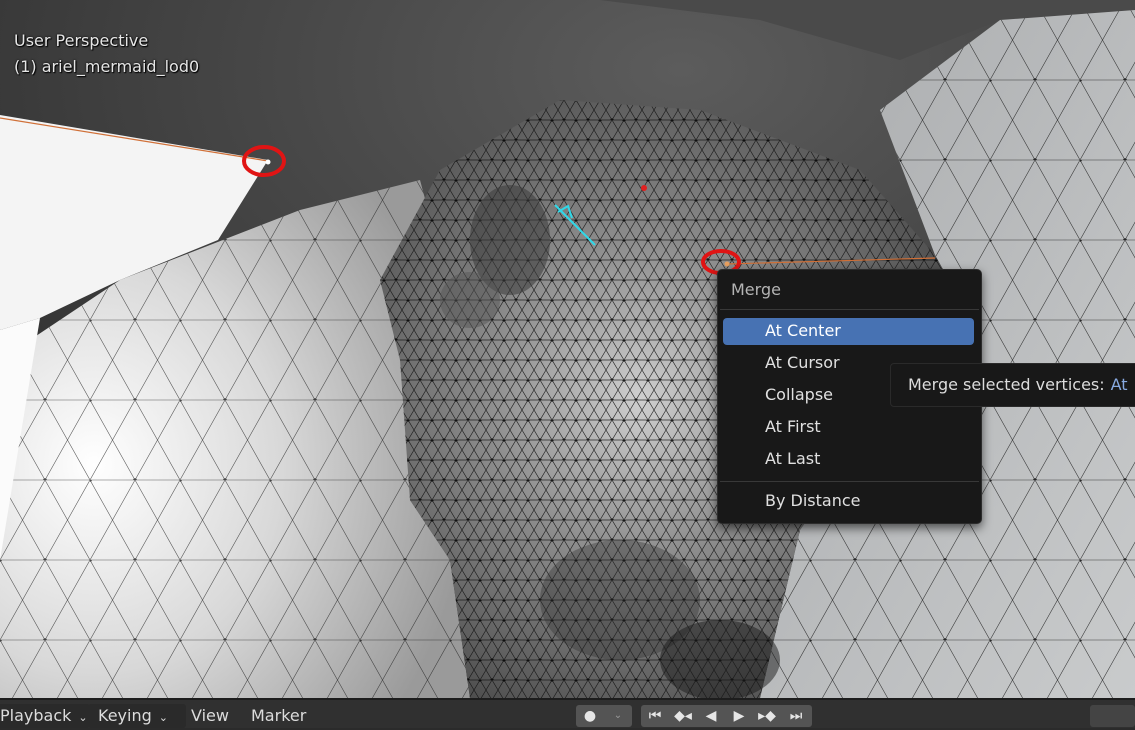 The height and width of the screenshot is (730, 1135). What do you see at coordinates (799, 394) in the screenshot?
I see `menu-item-label: Collapse` at bounding box center [799, 394].